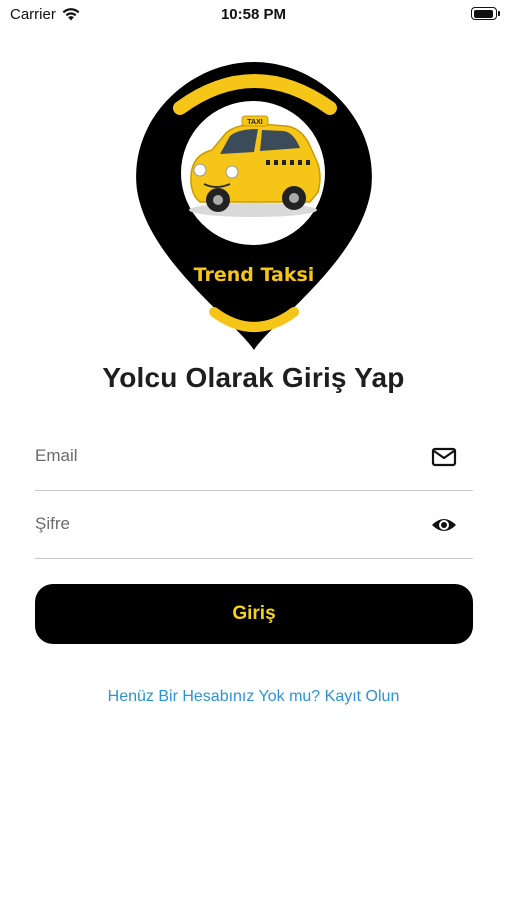 The image size is (507, 900). Describe the element at coordinates (254, 462) in the screenshot. I see `email-field: Email` at that location.